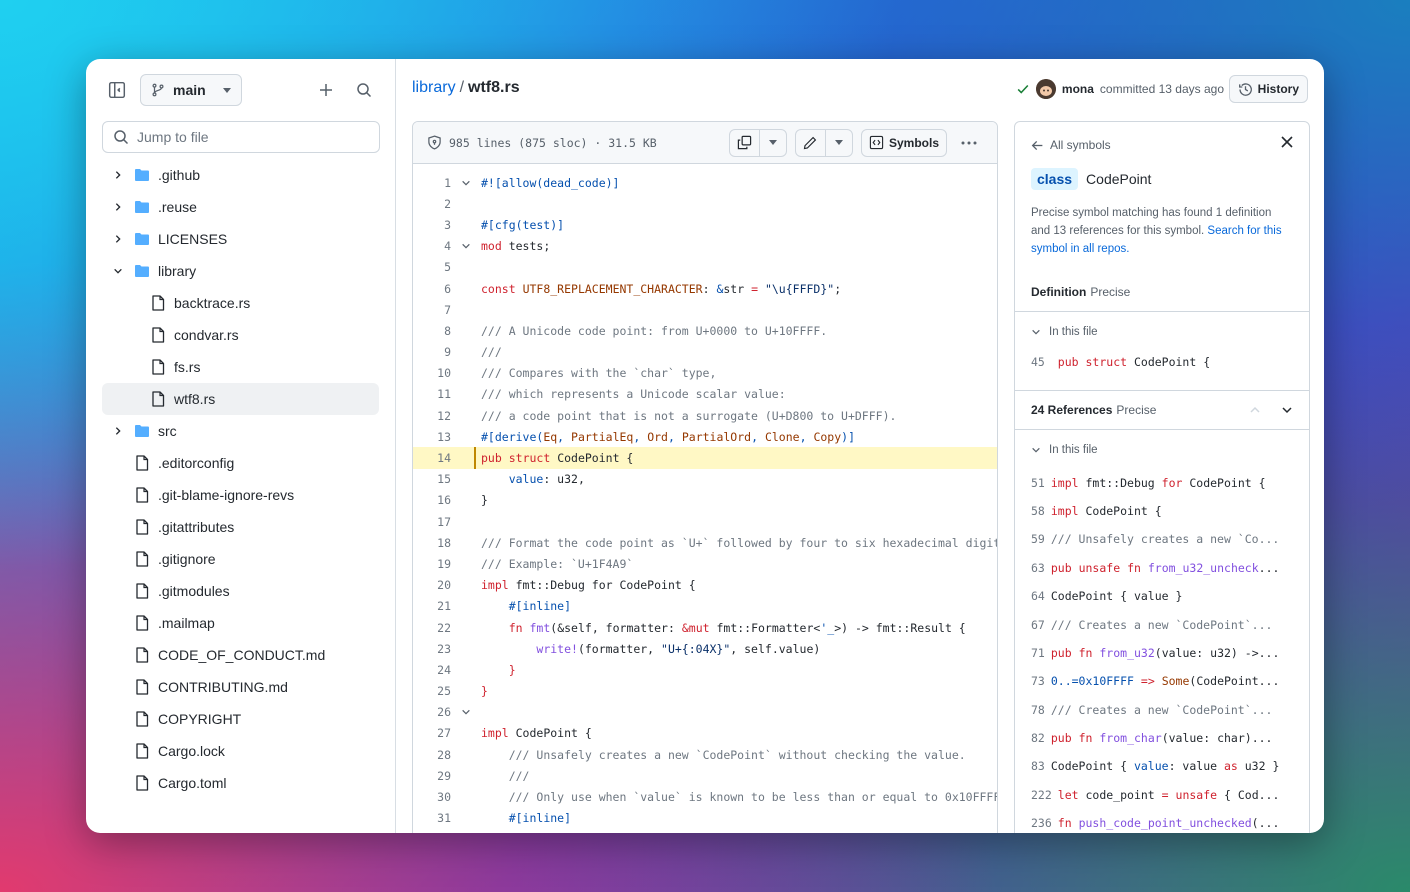 The image size is (1410, 892). What do you see at coordinates (240, 207) in the screenshot?
I see `tree-folder: .reuse` at bounding box center [240, 207].